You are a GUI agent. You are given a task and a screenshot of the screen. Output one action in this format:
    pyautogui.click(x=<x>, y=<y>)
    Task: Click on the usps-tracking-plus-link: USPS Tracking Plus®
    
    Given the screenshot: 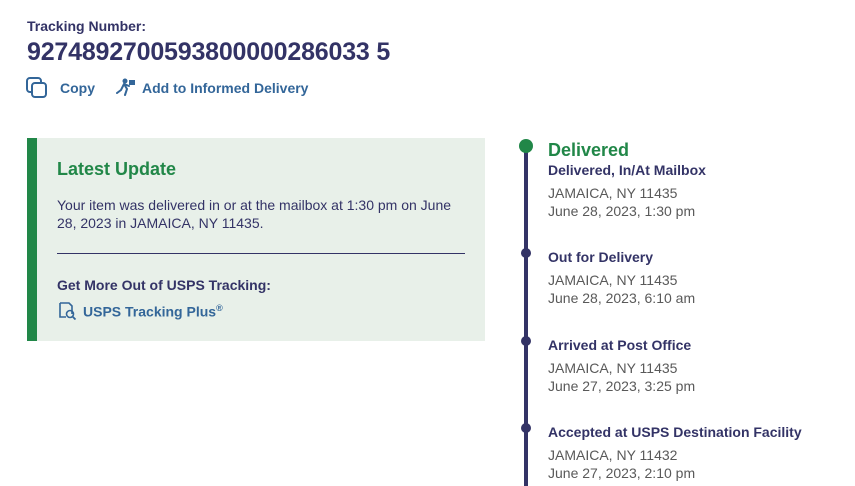 What is the action you would take?
    pyautogui.click(x=140, y=311)
    